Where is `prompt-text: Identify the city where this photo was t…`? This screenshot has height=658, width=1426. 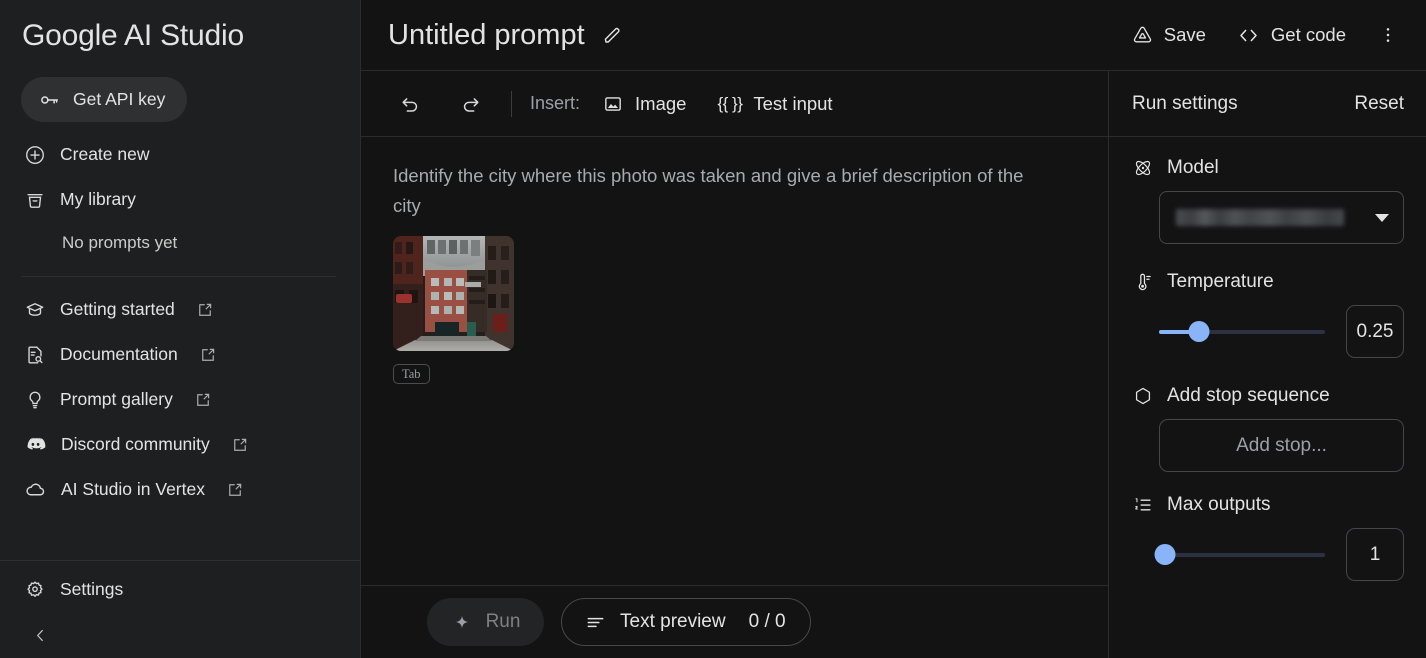
prompt-text: Identify the city where this photo was t… is located at coordinates (724, 191).